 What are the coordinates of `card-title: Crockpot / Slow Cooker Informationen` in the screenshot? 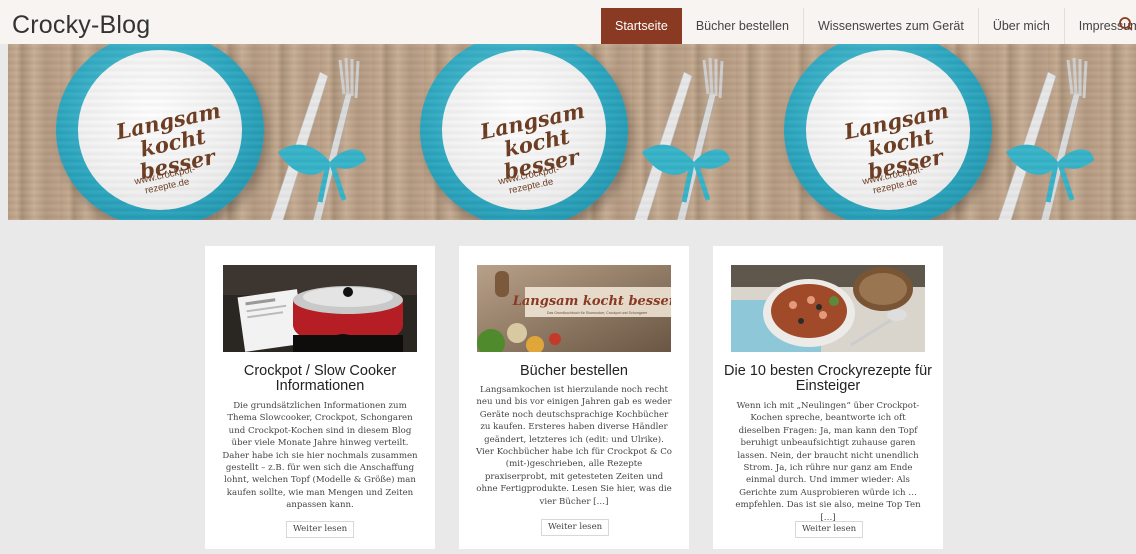 It's located at (320, 379).